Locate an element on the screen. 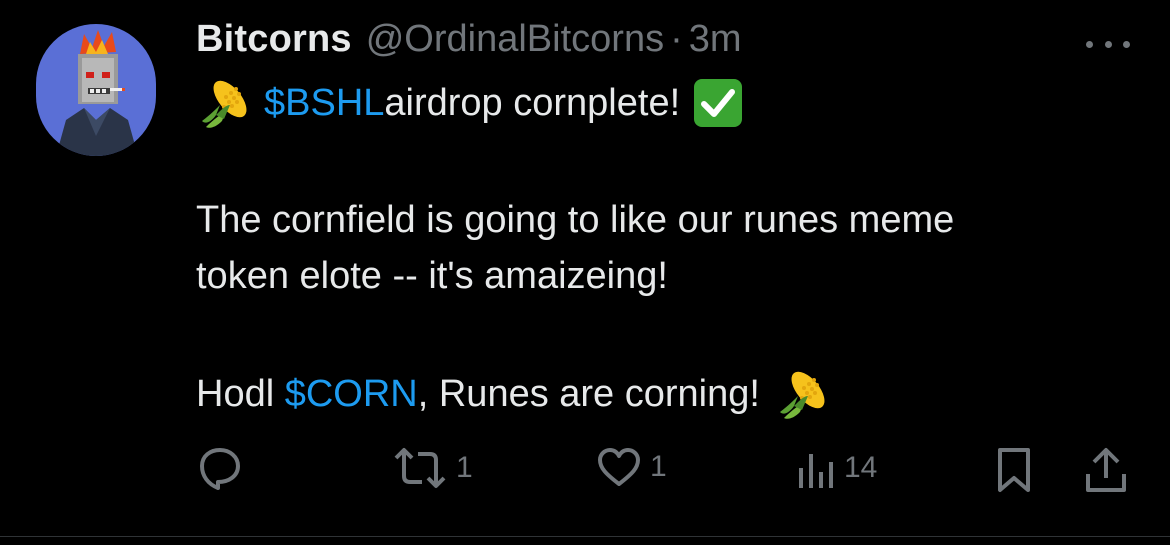 This screenshot has width=1170, height=545. tweet-line-1: $BSHL airdrop cornplete! is located at coordinates (470, 103).